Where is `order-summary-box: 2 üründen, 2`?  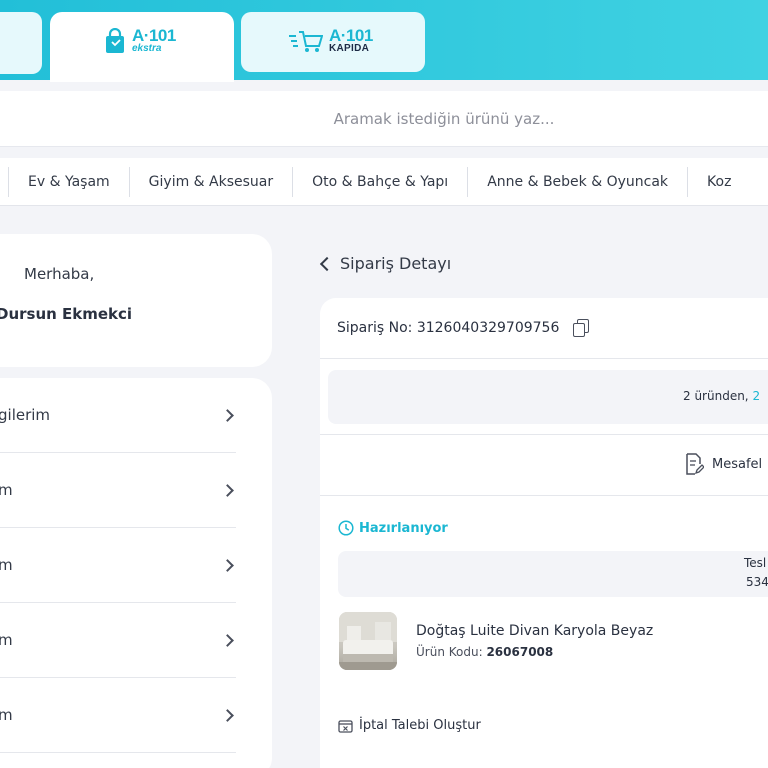 order-summary-box: 2 üründen, 2 is located at coordinates (548, 397).